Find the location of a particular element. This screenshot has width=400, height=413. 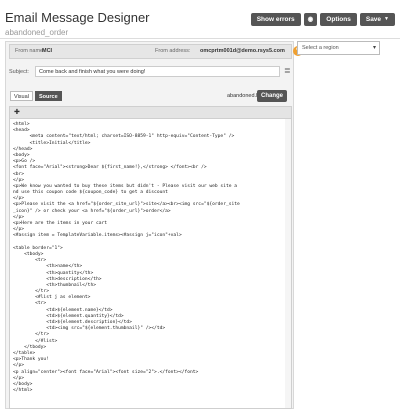

format-code-icon: ✚ is located at coordinates (17, 112).